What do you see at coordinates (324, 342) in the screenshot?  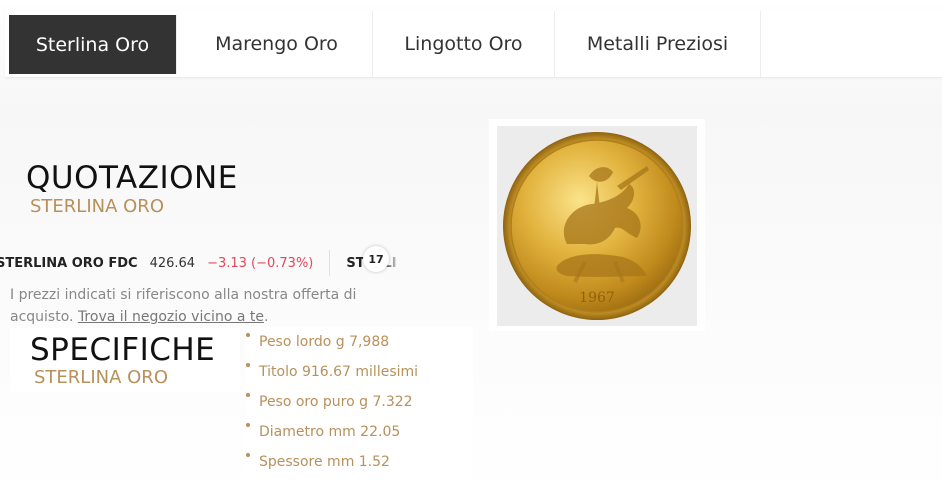 I see `spec-item: Peso lordo g 7,988` at bounding box center [324, 342].